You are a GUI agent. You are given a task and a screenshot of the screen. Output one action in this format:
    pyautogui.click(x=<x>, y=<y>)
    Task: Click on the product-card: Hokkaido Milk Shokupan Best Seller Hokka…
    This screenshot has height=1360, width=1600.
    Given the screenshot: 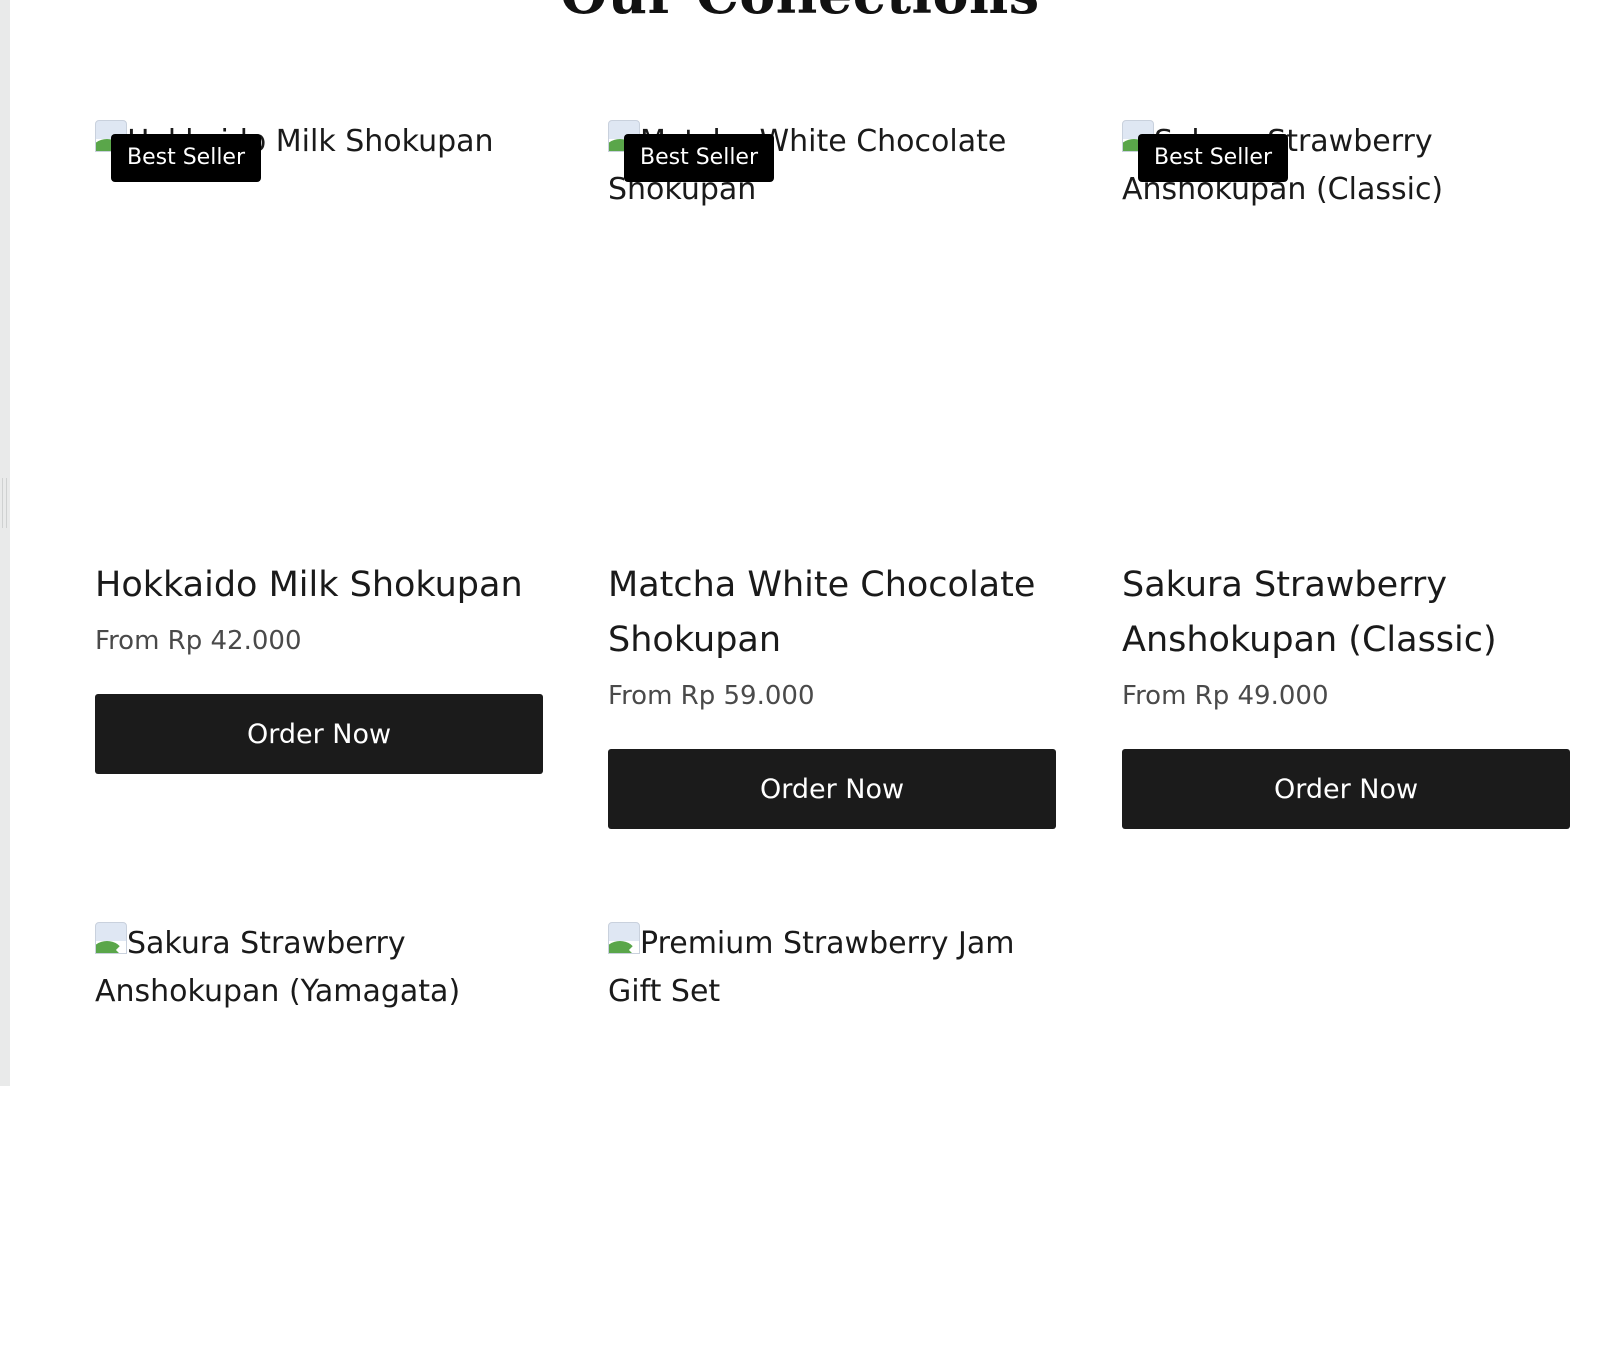 What is the action you would take?
    pyautogui.click(x=319, y=446)
    